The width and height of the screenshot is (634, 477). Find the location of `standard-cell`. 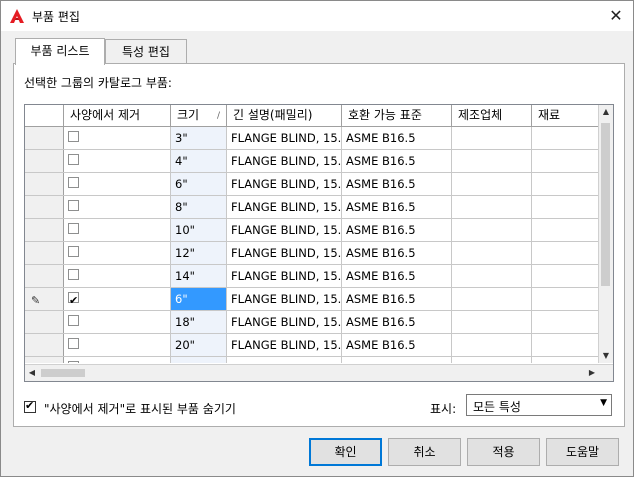

standard-cell is located at coordinates (397, 360).